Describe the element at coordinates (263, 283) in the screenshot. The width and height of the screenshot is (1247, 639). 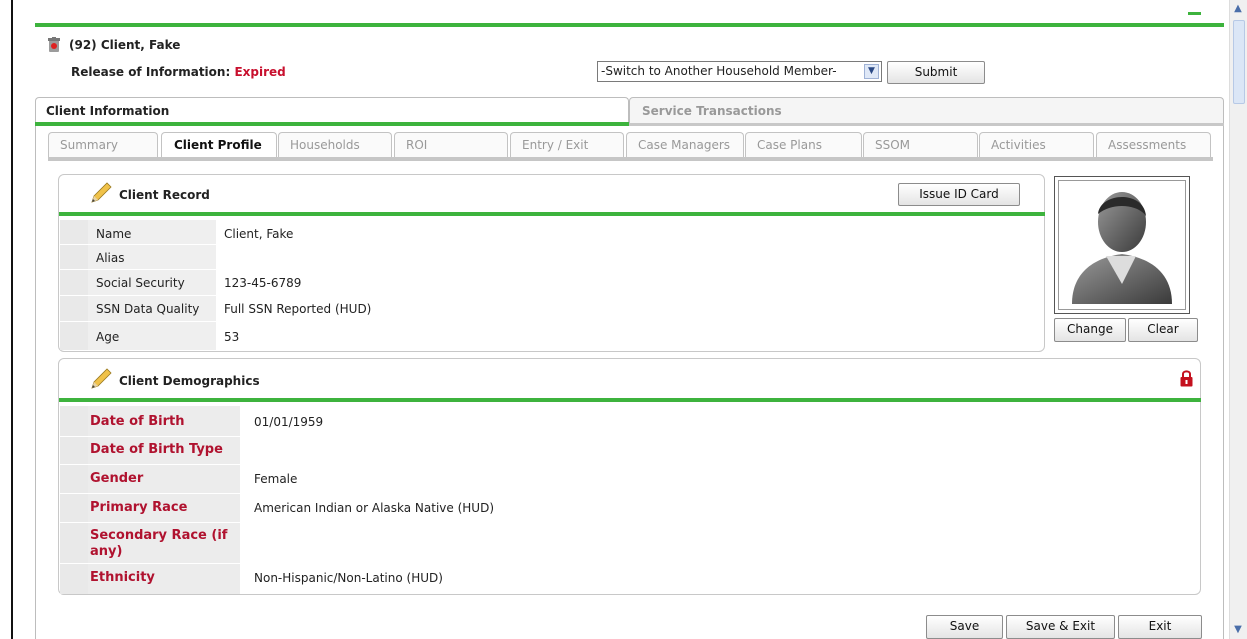
I see `record-value-ssn: 123-45-6789` at that location.